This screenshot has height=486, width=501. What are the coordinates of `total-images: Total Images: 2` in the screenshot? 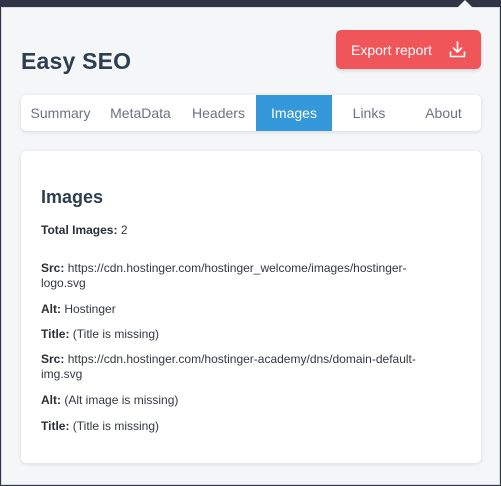 It's located at (241, 230).